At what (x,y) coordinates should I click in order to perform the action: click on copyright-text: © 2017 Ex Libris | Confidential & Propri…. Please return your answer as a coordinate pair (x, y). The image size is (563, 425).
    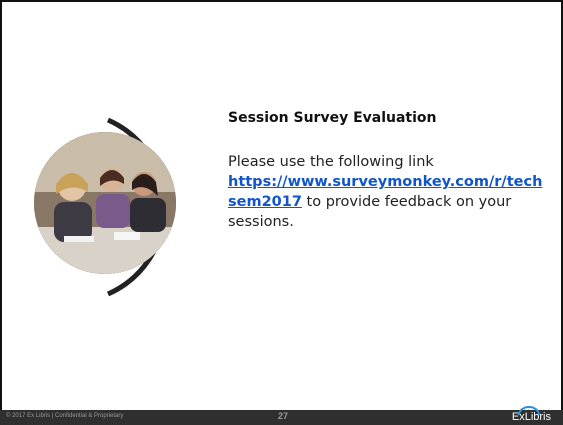
    Looking at the image, I should click on (65, 416).